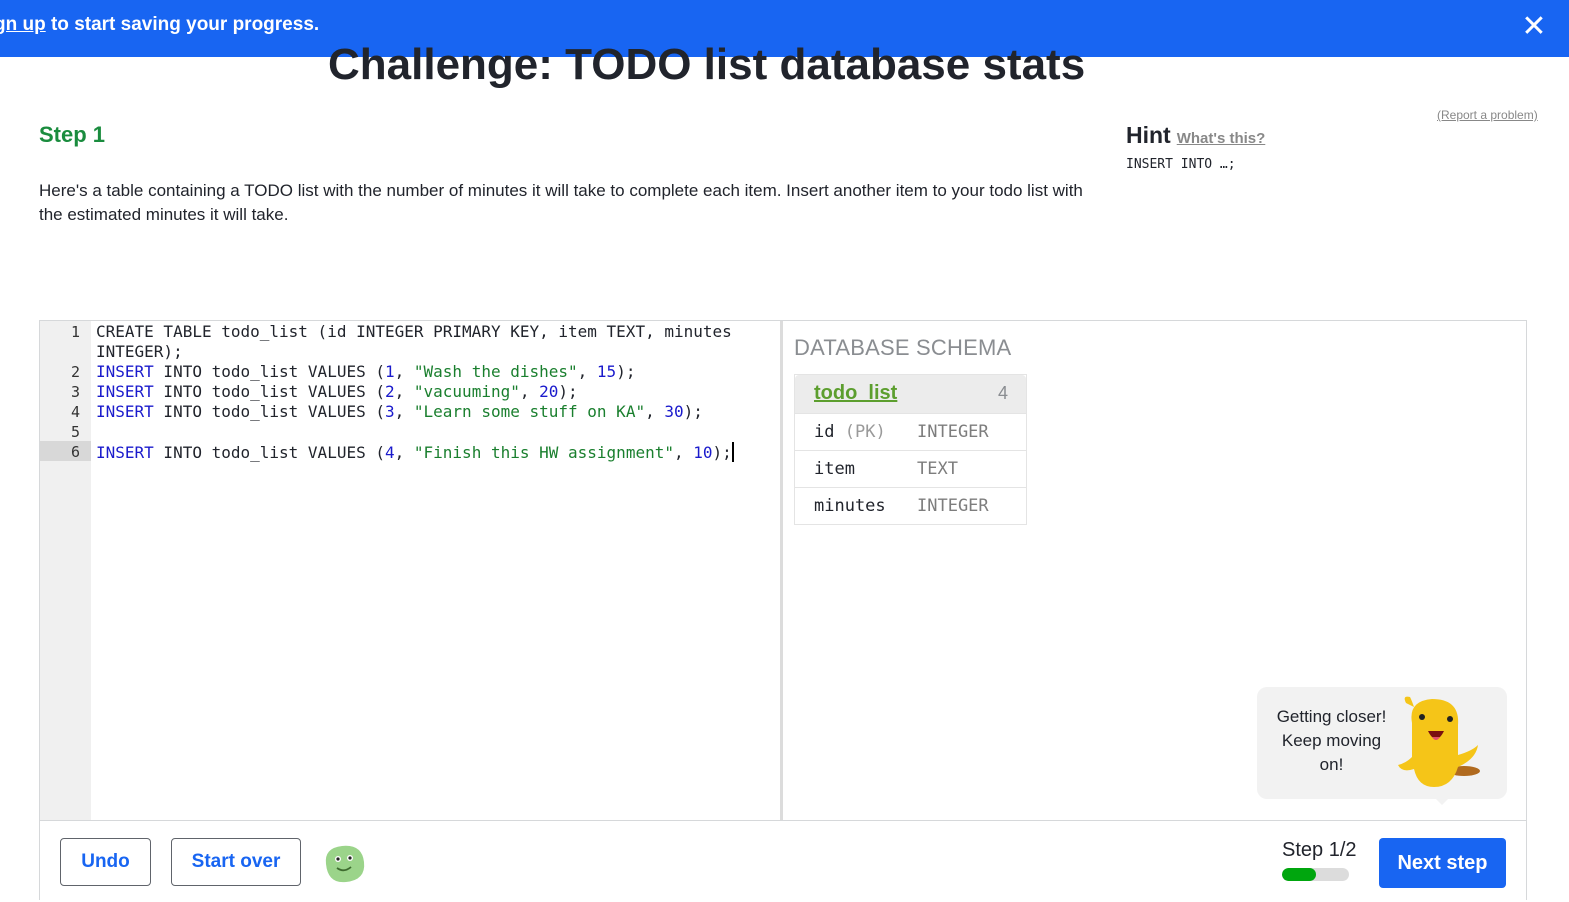 The width and height of the screenshot is (1569, 902). I want to click on close-icon: ✕, so click(1534, 27).